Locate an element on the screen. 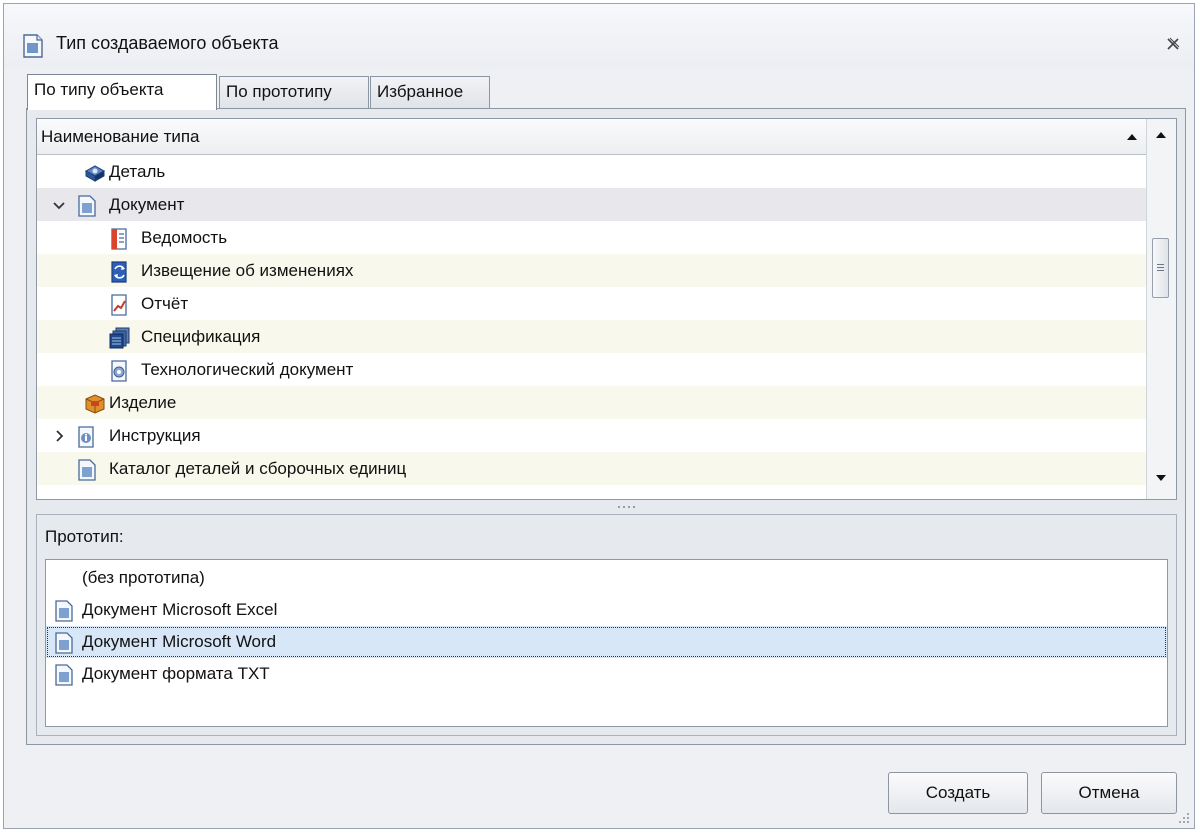 The height and width of the screenshot is (834, 1203). prototype-label: Прототип: is located at coordinates (84, 536).